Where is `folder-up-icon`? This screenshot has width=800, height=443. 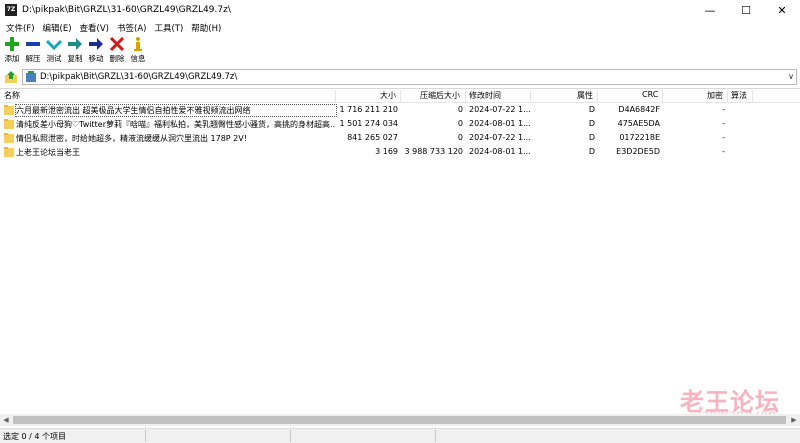
folder-up-icon is located at coordinates (11, 77).